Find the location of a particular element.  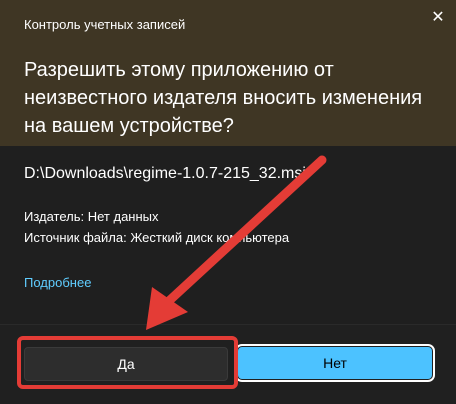

close-icon: ✕ is located at coordinates (438, 18).